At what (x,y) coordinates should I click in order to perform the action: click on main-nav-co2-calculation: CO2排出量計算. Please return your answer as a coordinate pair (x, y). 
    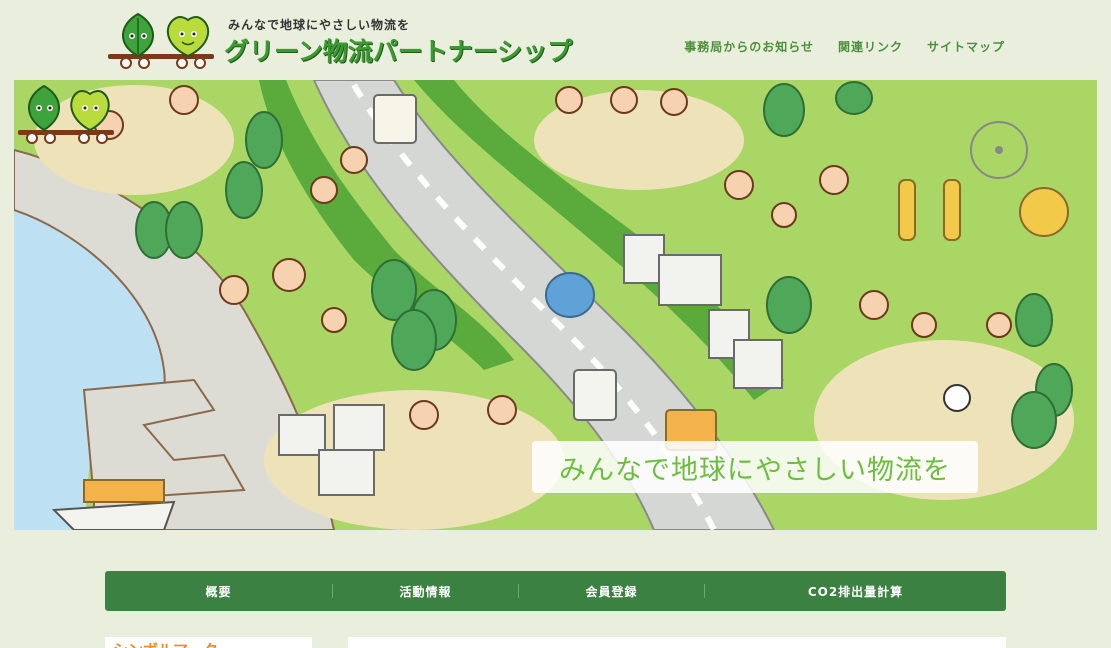
    Looking at the image, I should click on (855, 591).